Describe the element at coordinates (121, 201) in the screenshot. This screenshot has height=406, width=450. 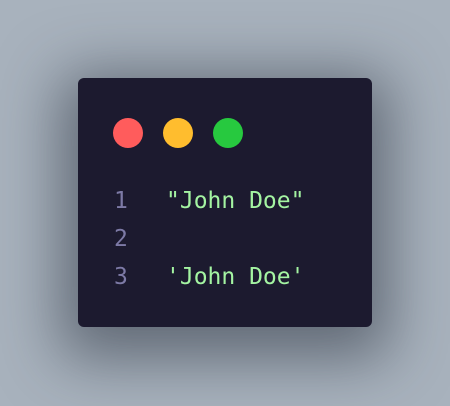
I see `line-number: 1` at that location.